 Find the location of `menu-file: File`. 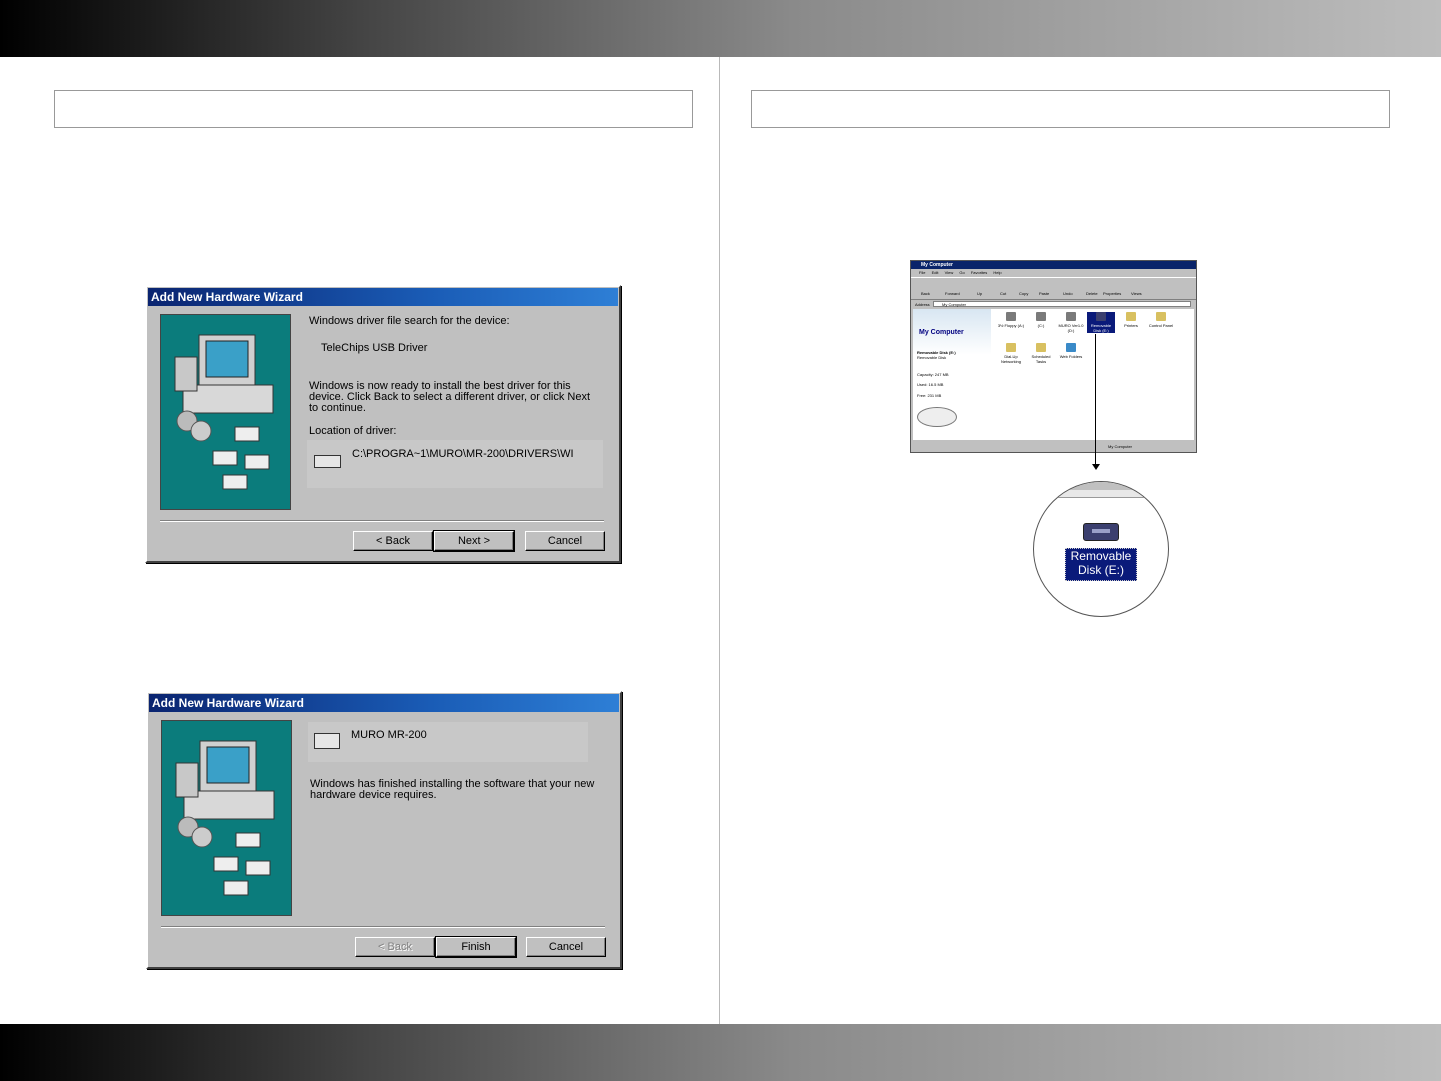

menu-file: File is located at coordinates (922, 272).